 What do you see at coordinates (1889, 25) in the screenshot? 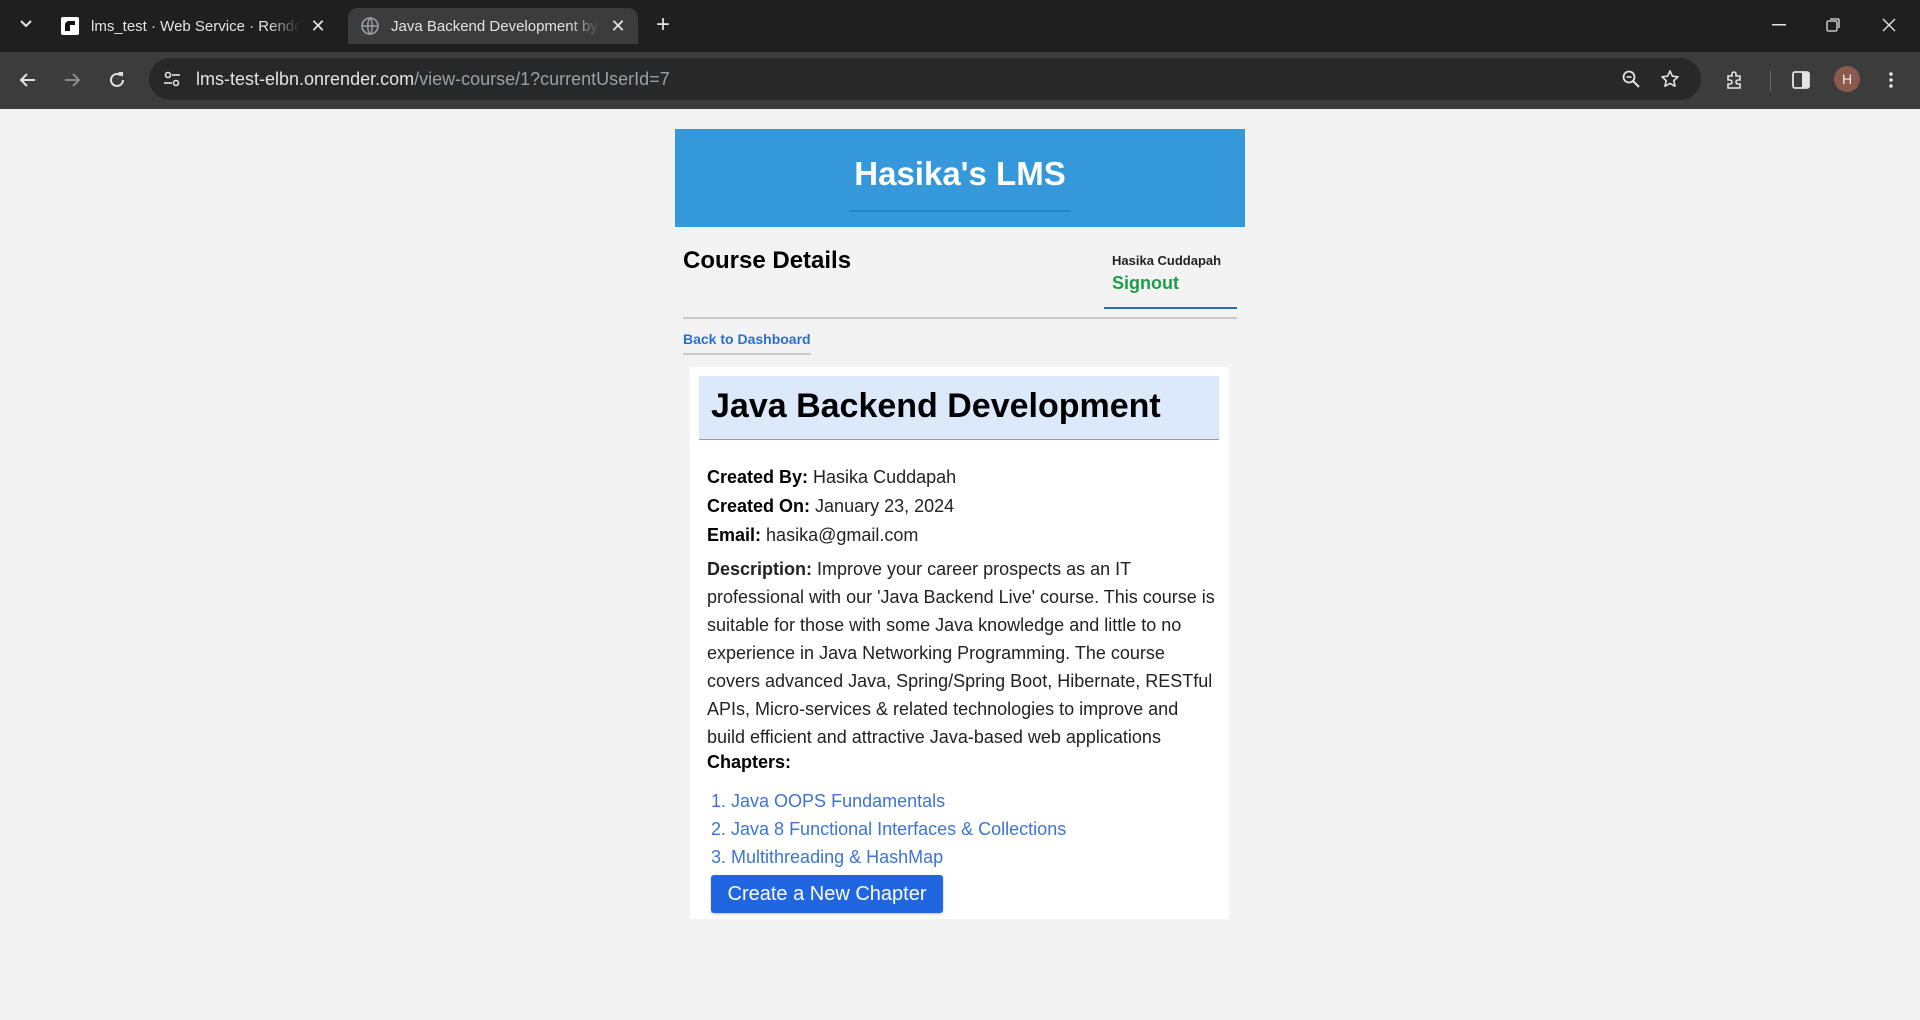
I see `close-window-icon` at bounding box center [1889, 25].